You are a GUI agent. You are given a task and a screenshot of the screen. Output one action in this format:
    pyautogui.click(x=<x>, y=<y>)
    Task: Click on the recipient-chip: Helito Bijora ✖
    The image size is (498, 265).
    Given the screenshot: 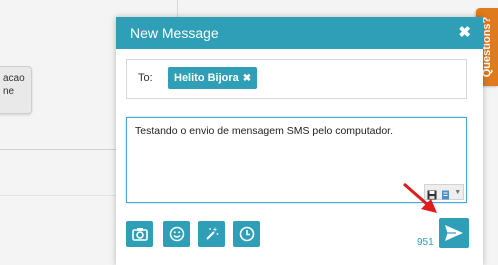 What is the action you would take?
    pyautogui.click(x=213, y=78)
    